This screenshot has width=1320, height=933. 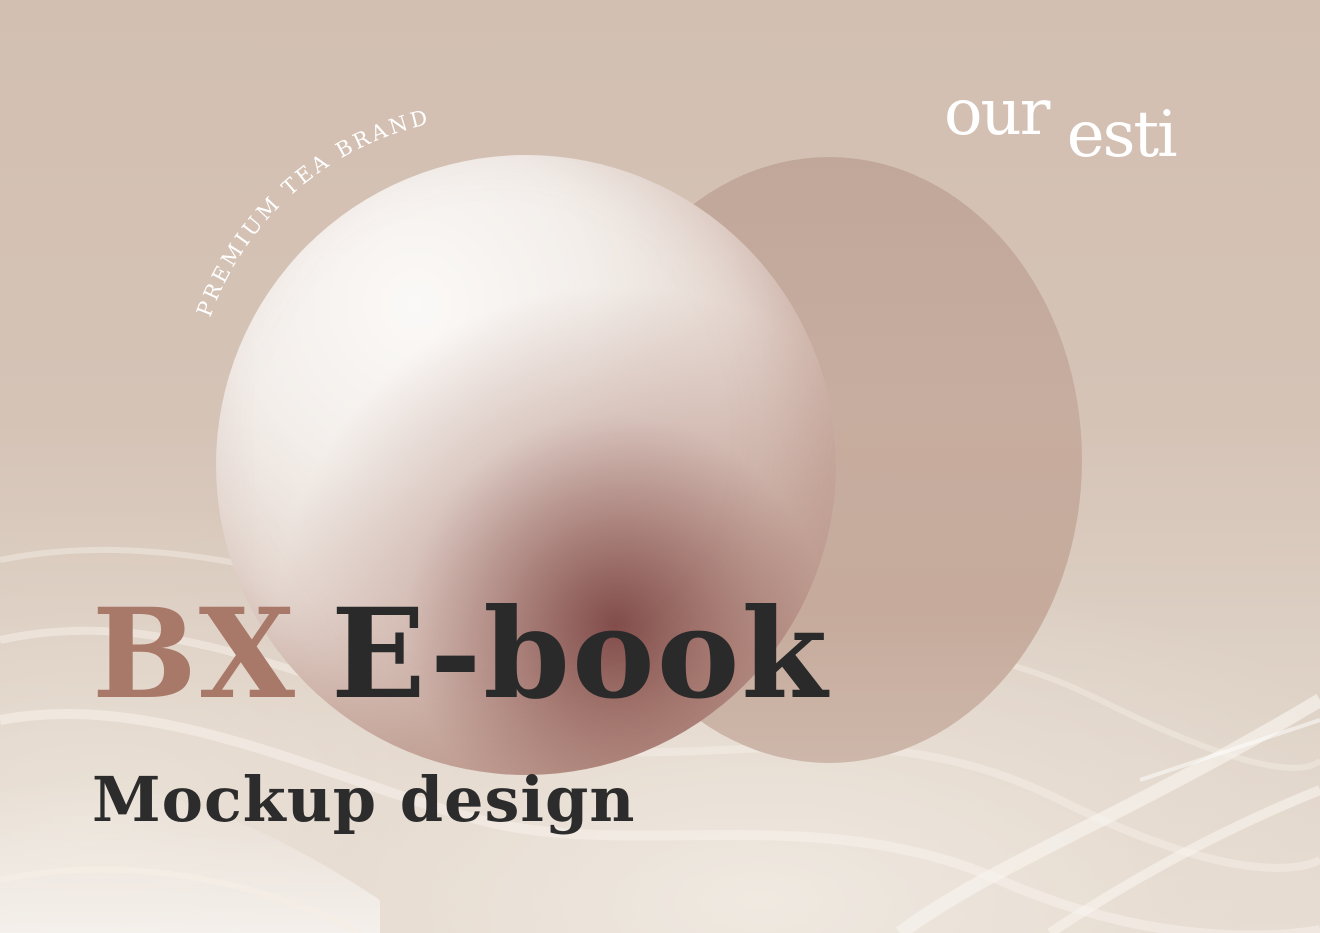 What do you see at coordinates (580, 654) in the screenshot?
I see `headline-ebook: E-book` at bounding box center [580, 654].